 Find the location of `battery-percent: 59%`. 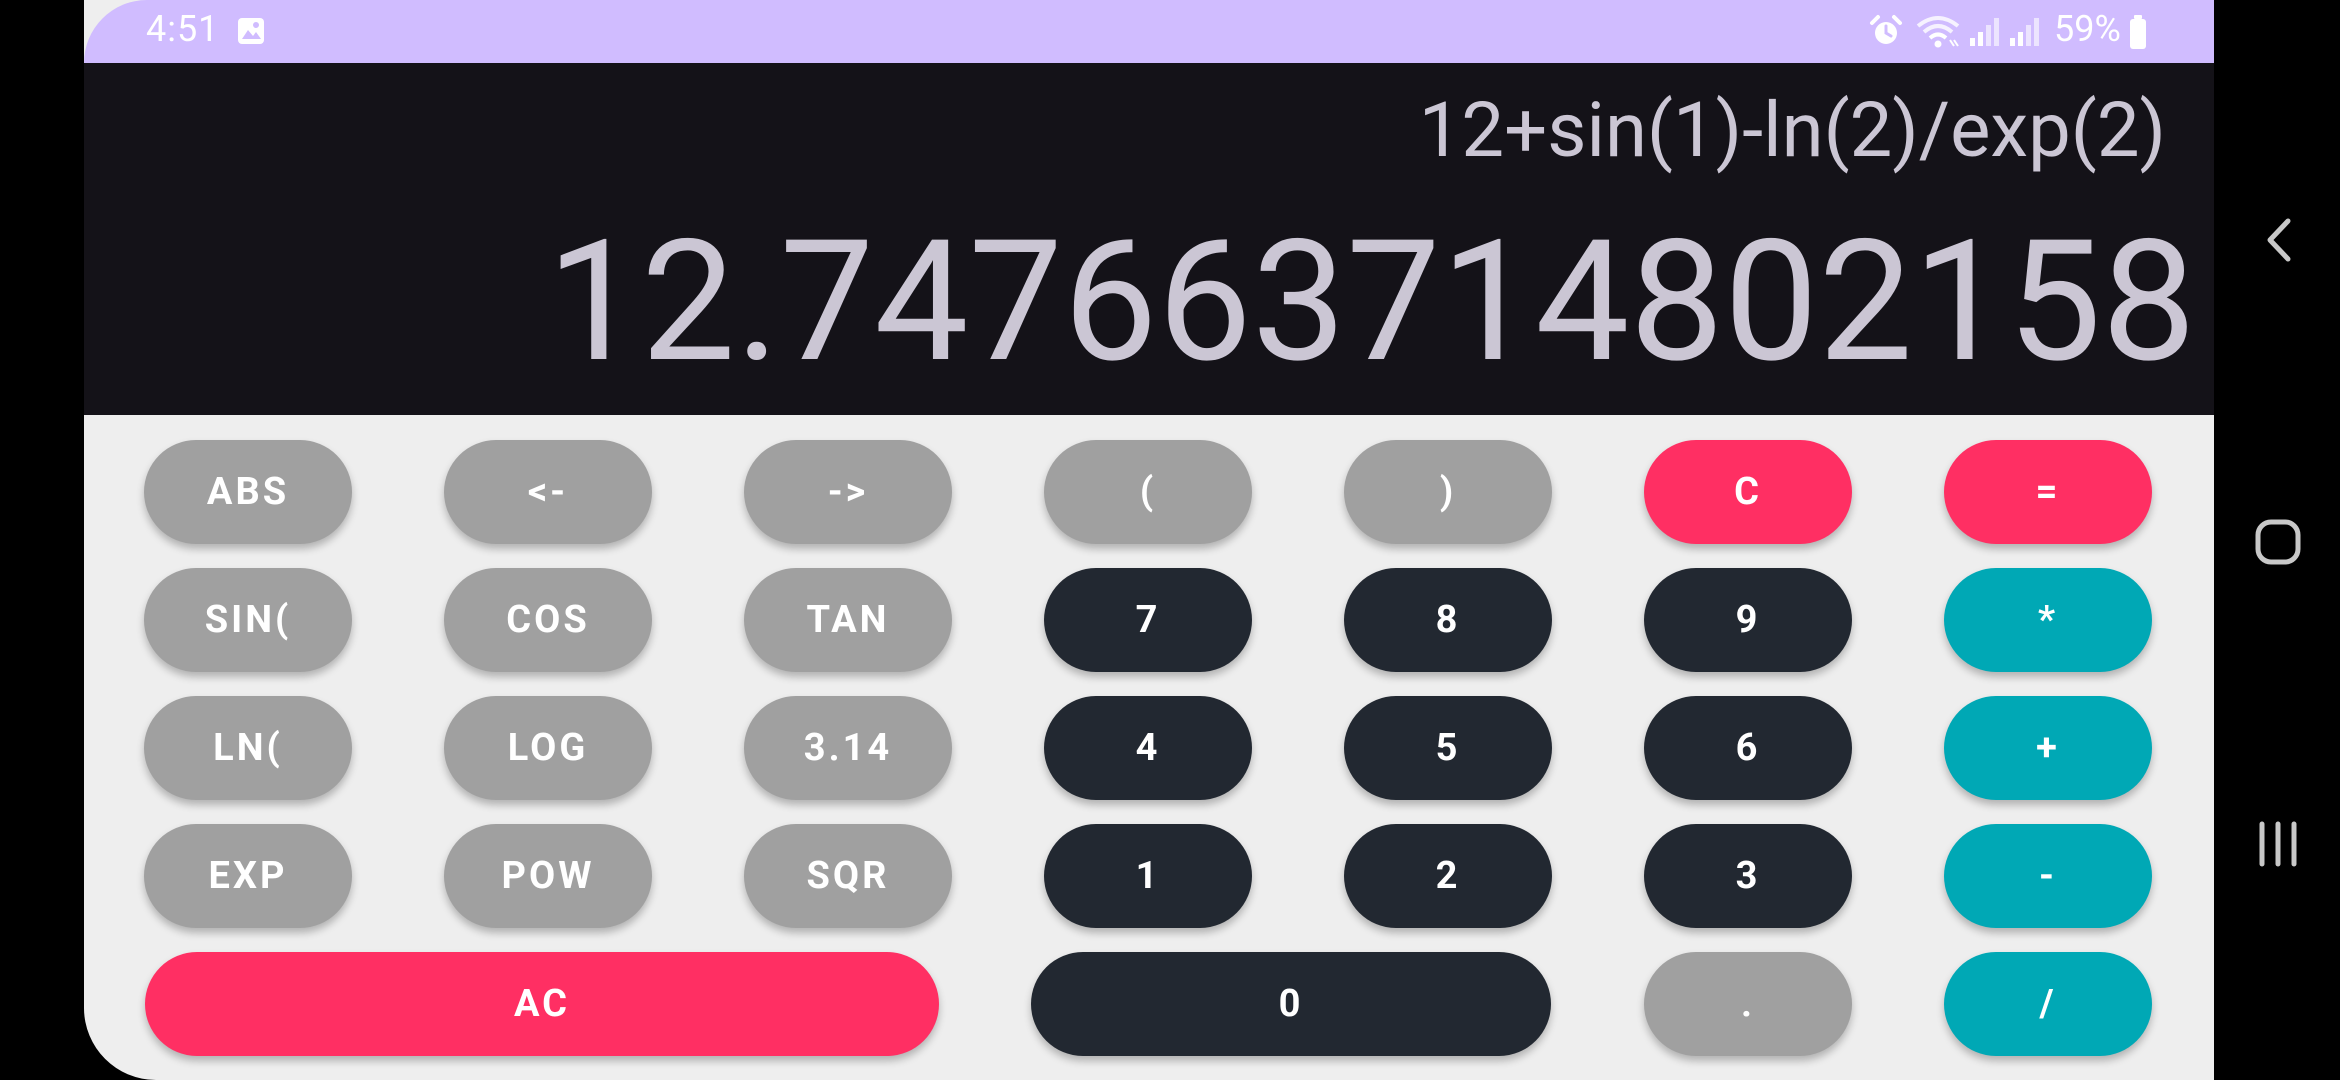

battery-percent: 59% is located at coordinates (2087, 29).